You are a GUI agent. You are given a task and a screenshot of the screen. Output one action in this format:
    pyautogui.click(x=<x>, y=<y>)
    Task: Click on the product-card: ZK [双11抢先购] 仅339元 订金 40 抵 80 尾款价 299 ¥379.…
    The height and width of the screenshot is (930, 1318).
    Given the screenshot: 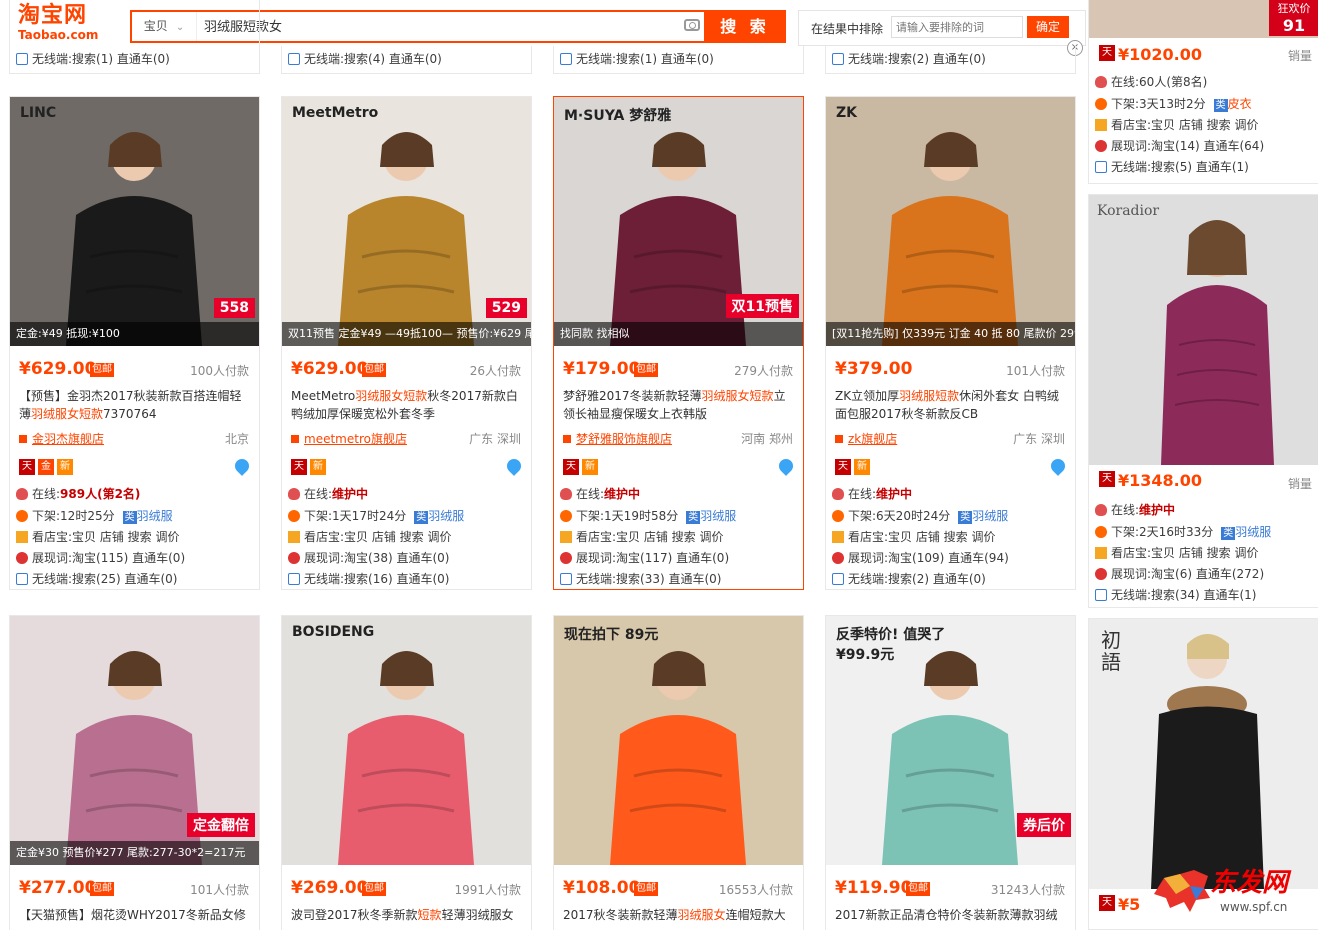 What is the action you would take?
    pyautogui.click(x=950, y=343)
    